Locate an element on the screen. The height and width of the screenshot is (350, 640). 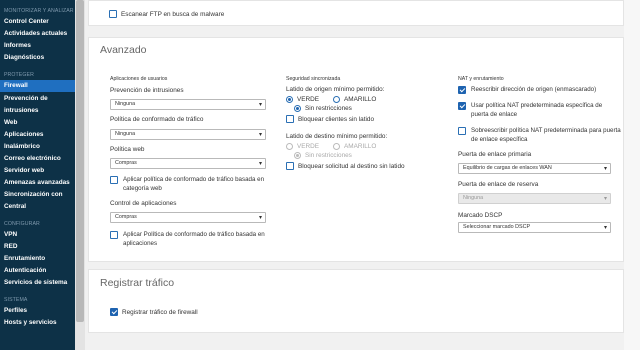
dest-heartbeat-label: Latido de destino mínimo permitido: is located at coordinates (337, 136).